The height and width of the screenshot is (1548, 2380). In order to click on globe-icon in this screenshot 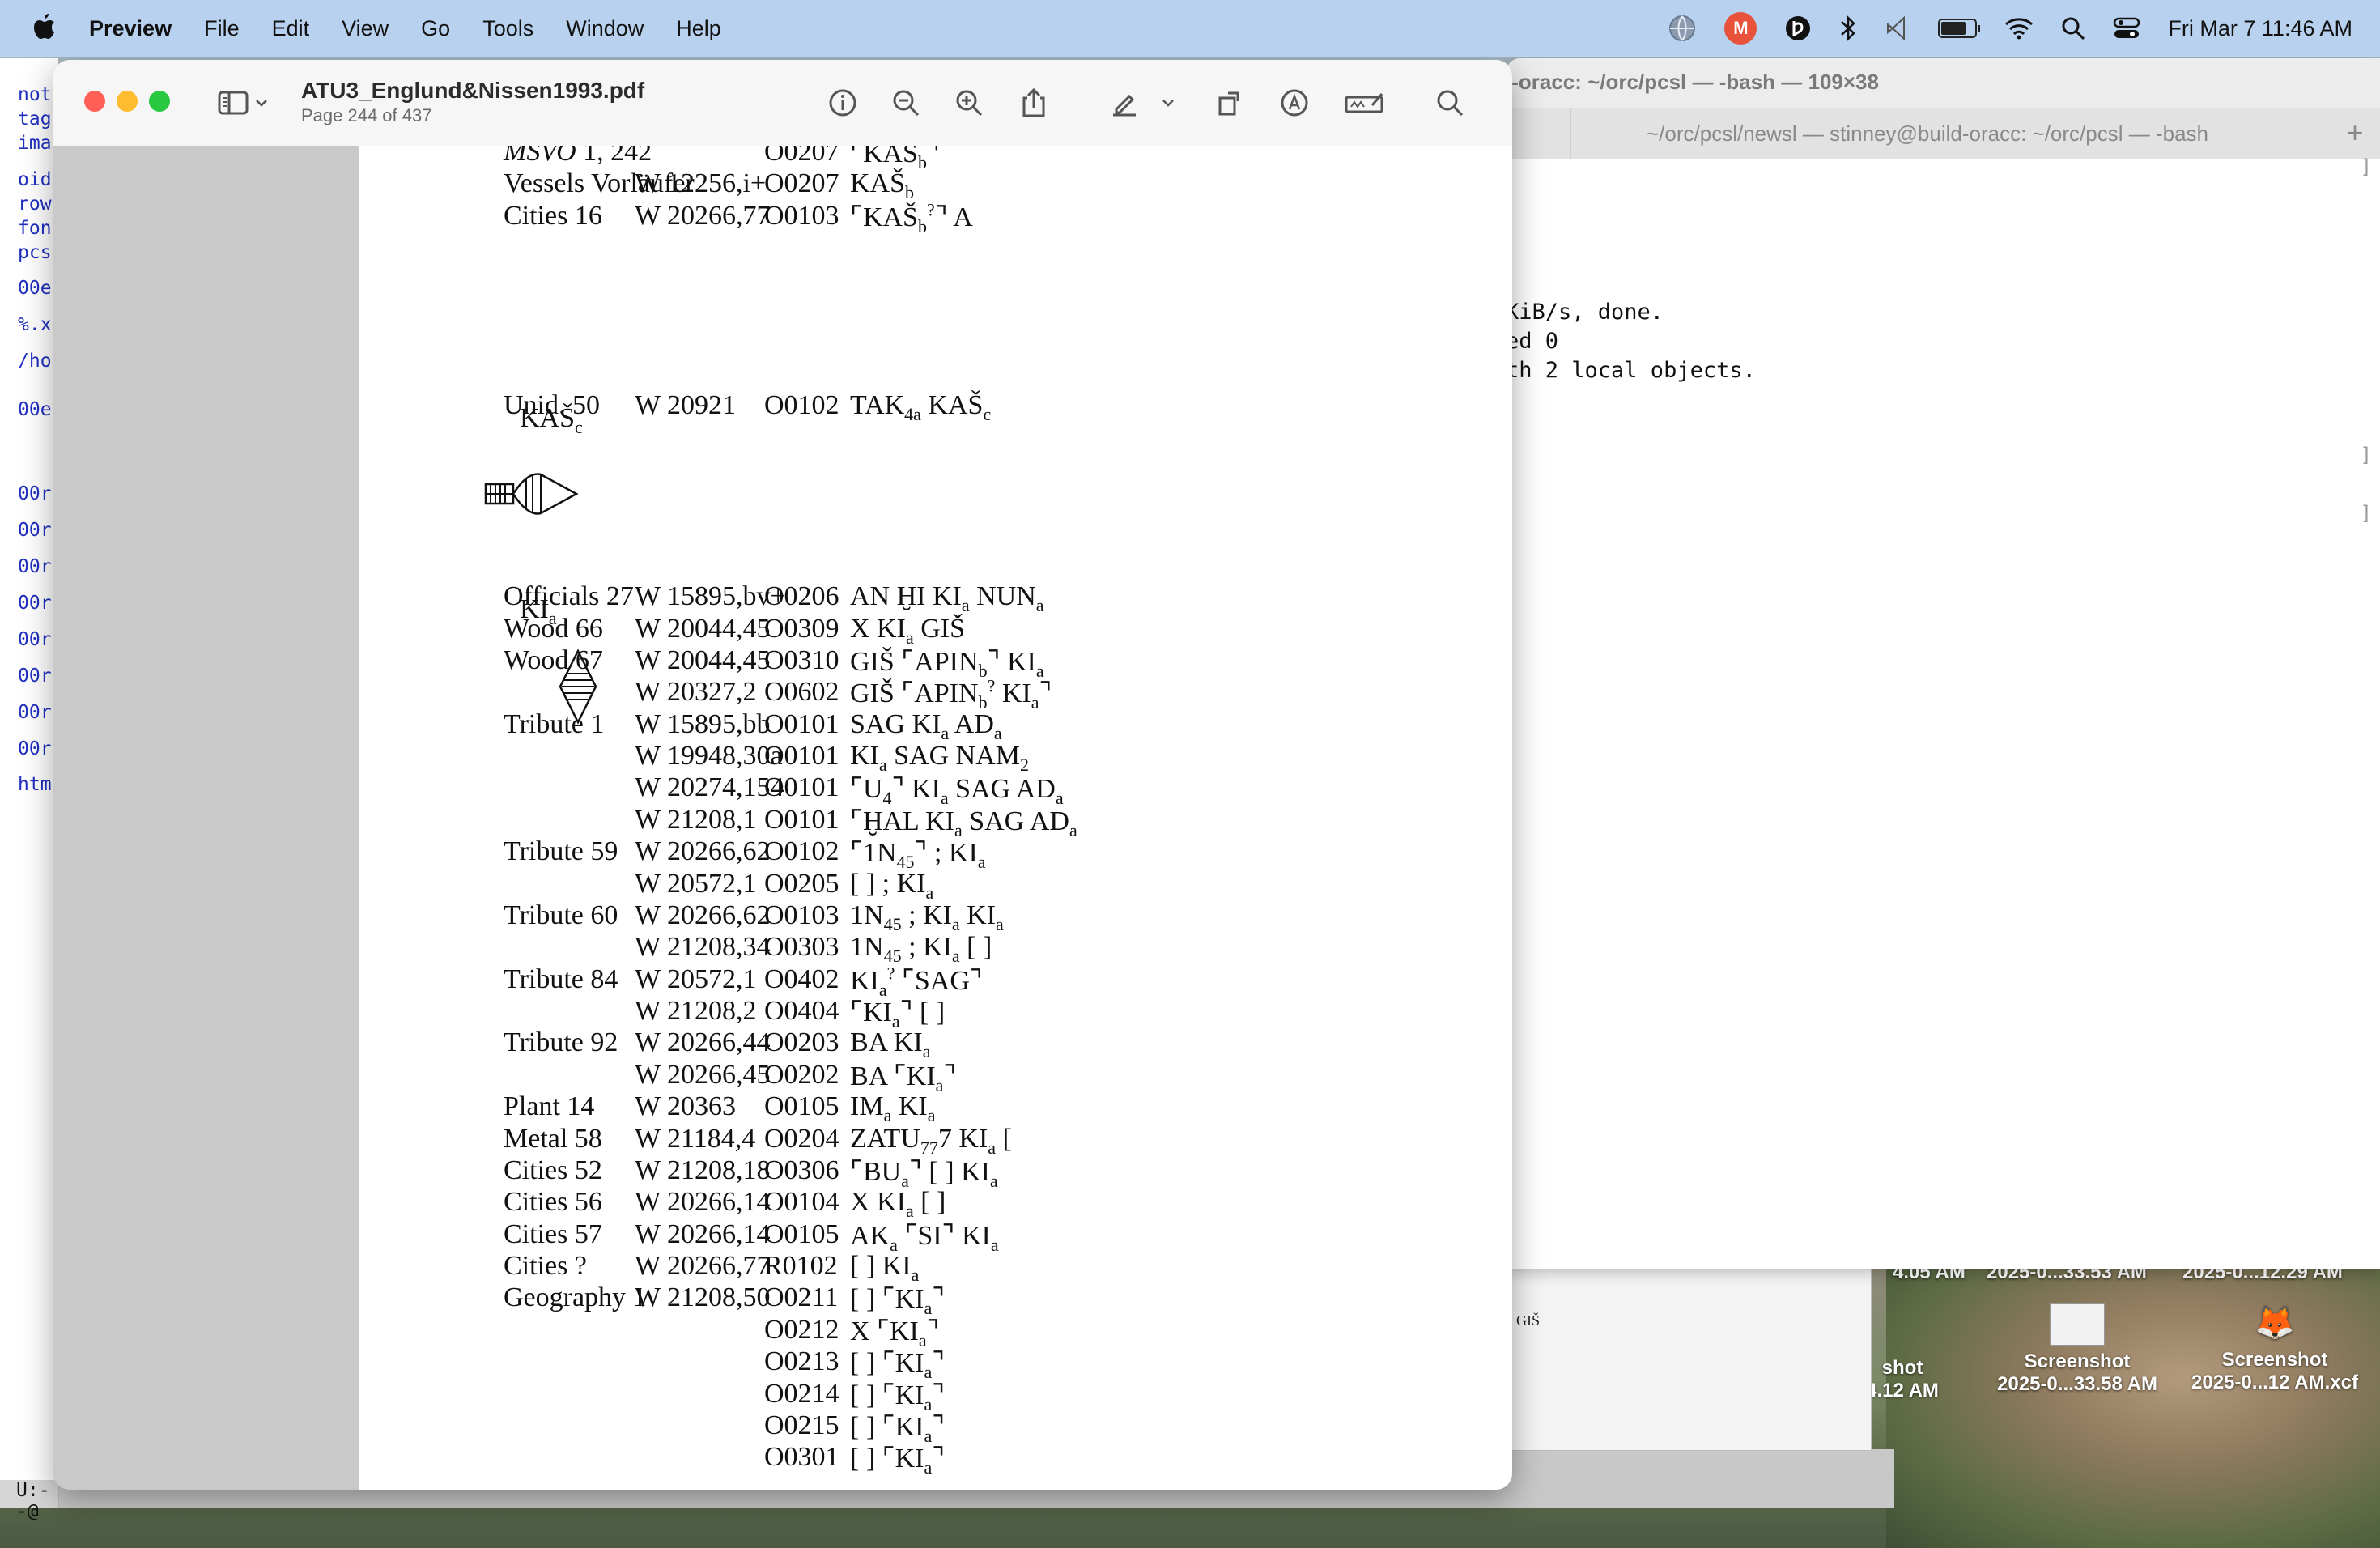, I will do `click(1682, 29)`.